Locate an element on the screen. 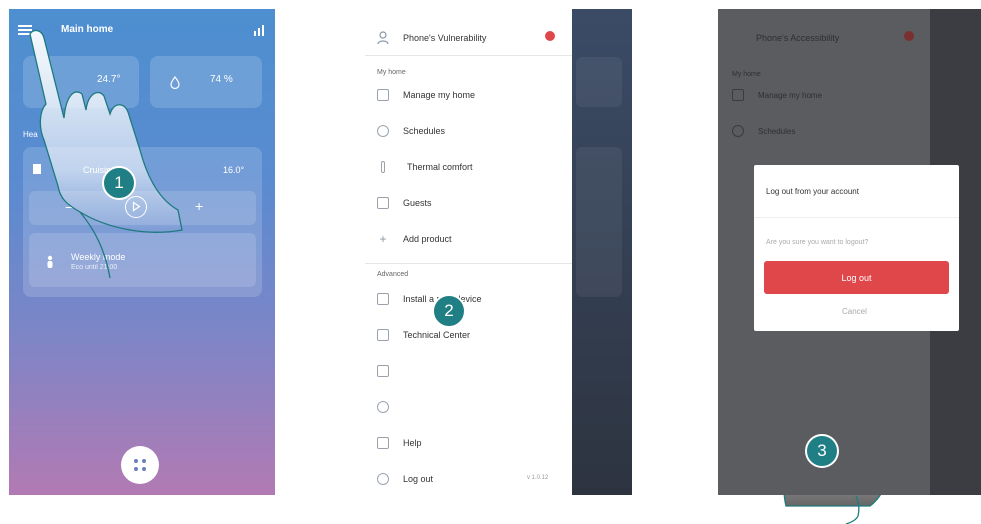 Image resolution: width=981 pixels, height=524 pixels. mode-subtitle: Eco until 21:00 is located at coordinates (94, 267).